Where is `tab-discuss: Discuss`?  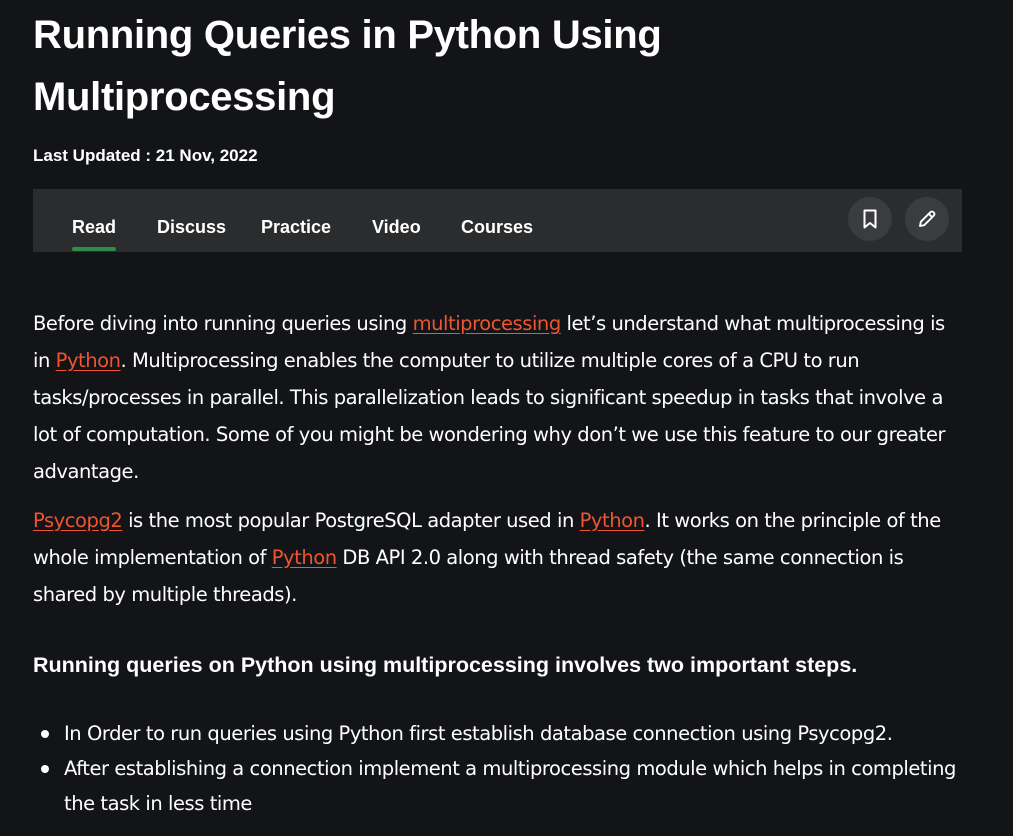 tab-discuss: Discuss is located at coordinates (191, 227).